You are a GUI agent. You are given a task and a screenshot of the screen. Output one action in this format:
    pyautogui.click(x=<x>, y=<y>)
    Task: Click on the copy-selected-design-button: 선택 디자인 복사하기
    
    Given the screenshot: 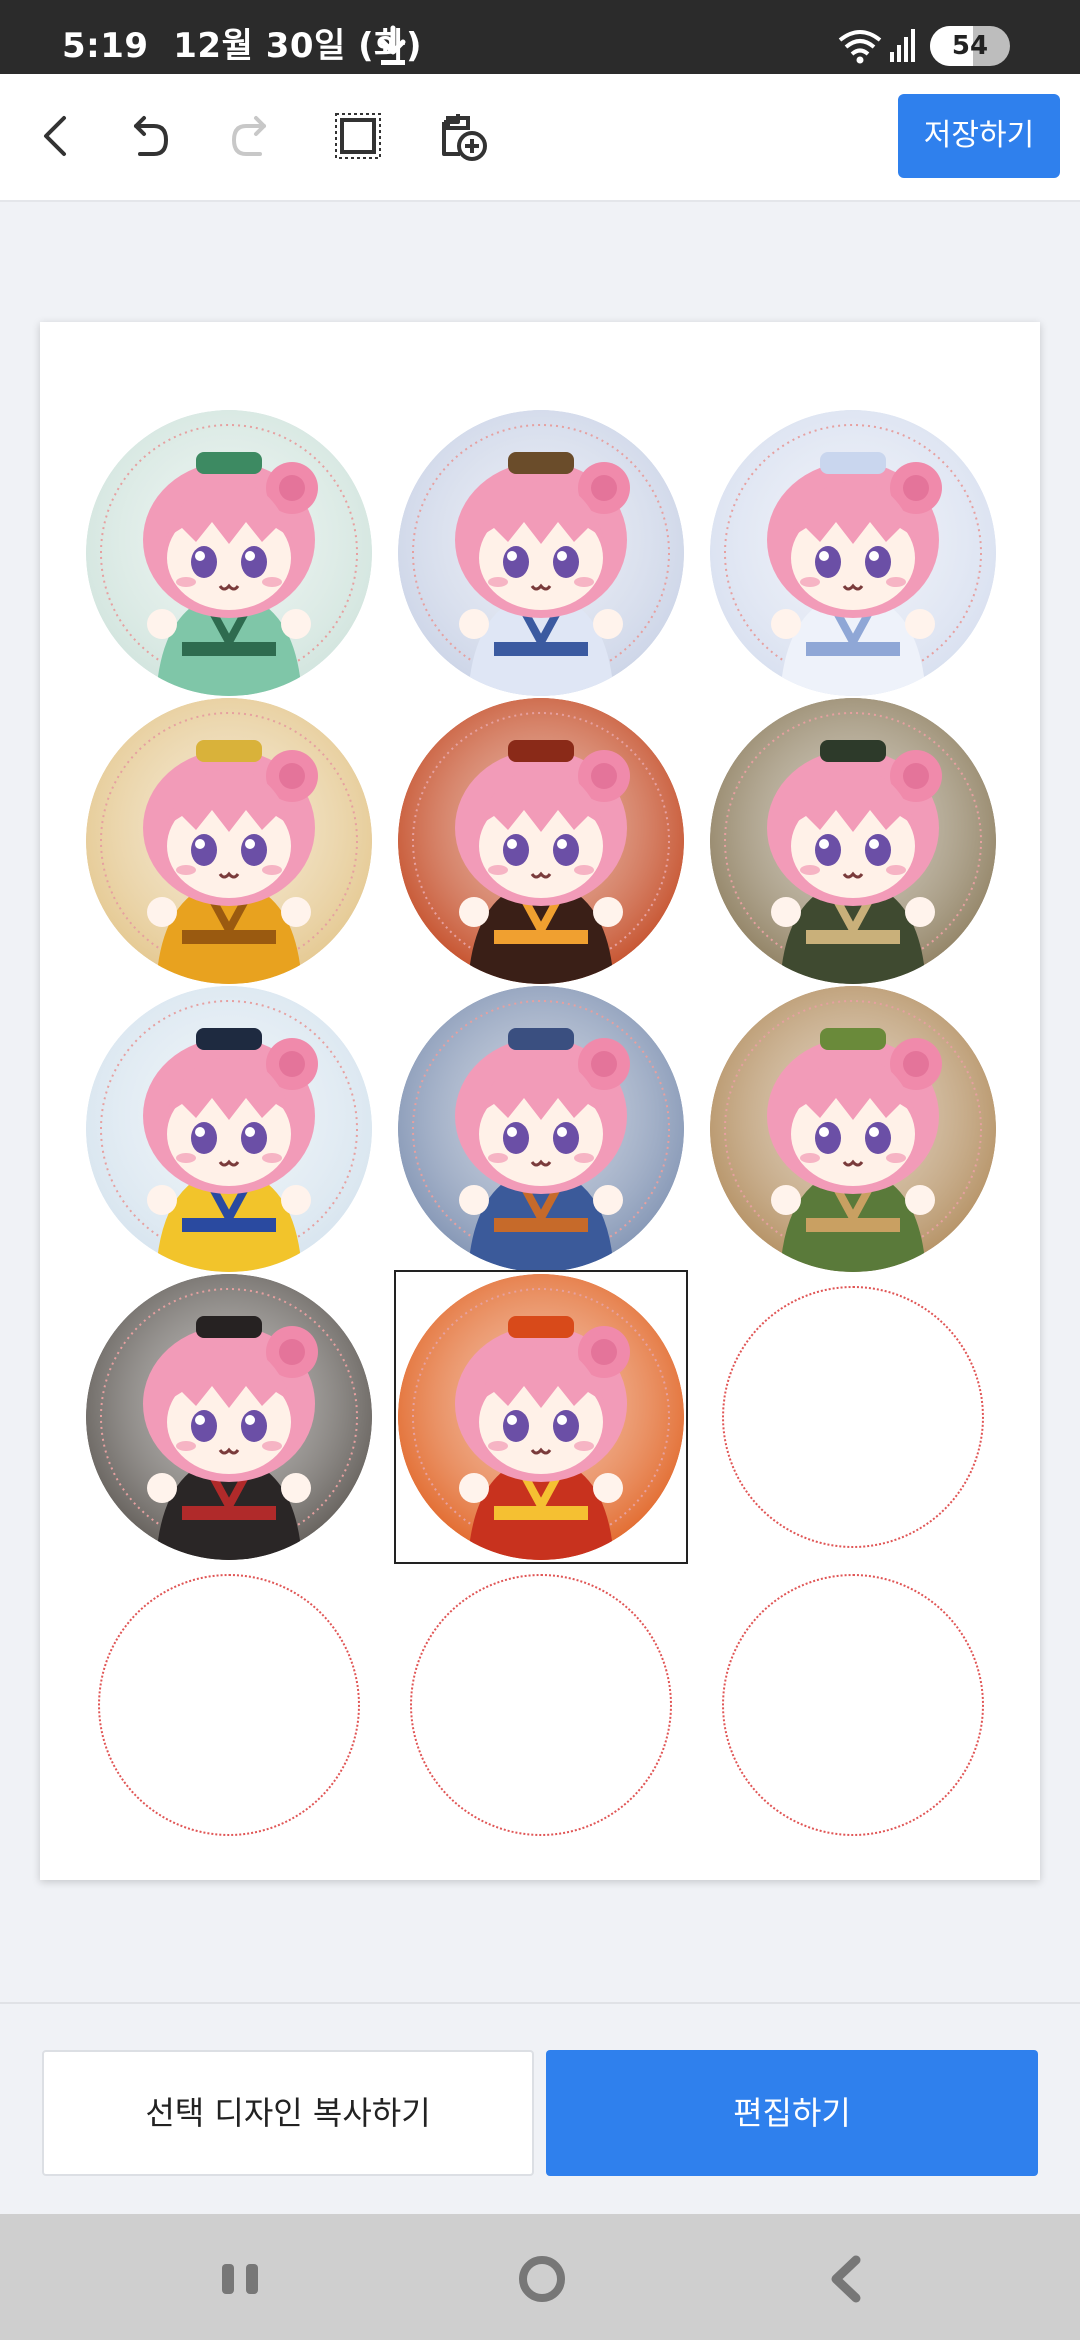 What is the action you would take?
    pyautogui.click(x=288, y=2113)
    